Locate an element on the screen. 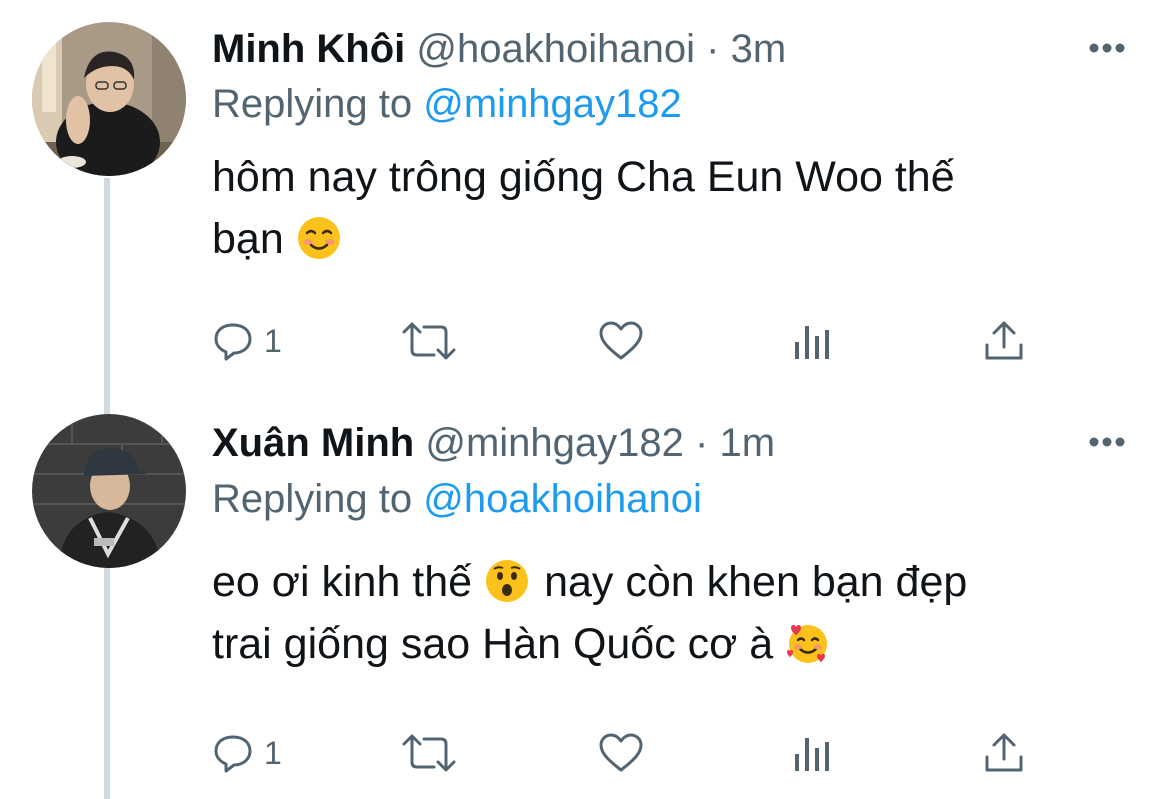  mention-link: @minhgay182 is located at coordinates (552, 104).